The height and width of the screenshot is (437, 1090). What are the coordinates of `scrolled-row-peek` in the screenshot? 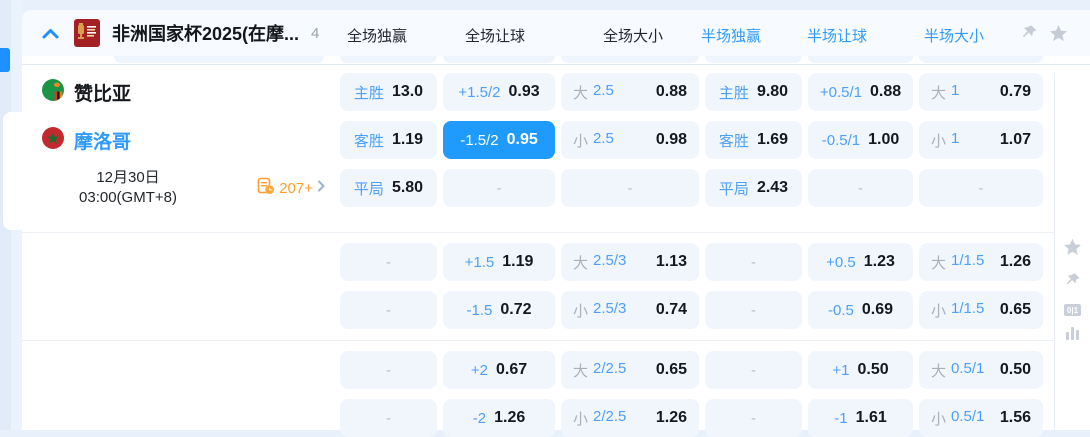 It's located at (556, 64).